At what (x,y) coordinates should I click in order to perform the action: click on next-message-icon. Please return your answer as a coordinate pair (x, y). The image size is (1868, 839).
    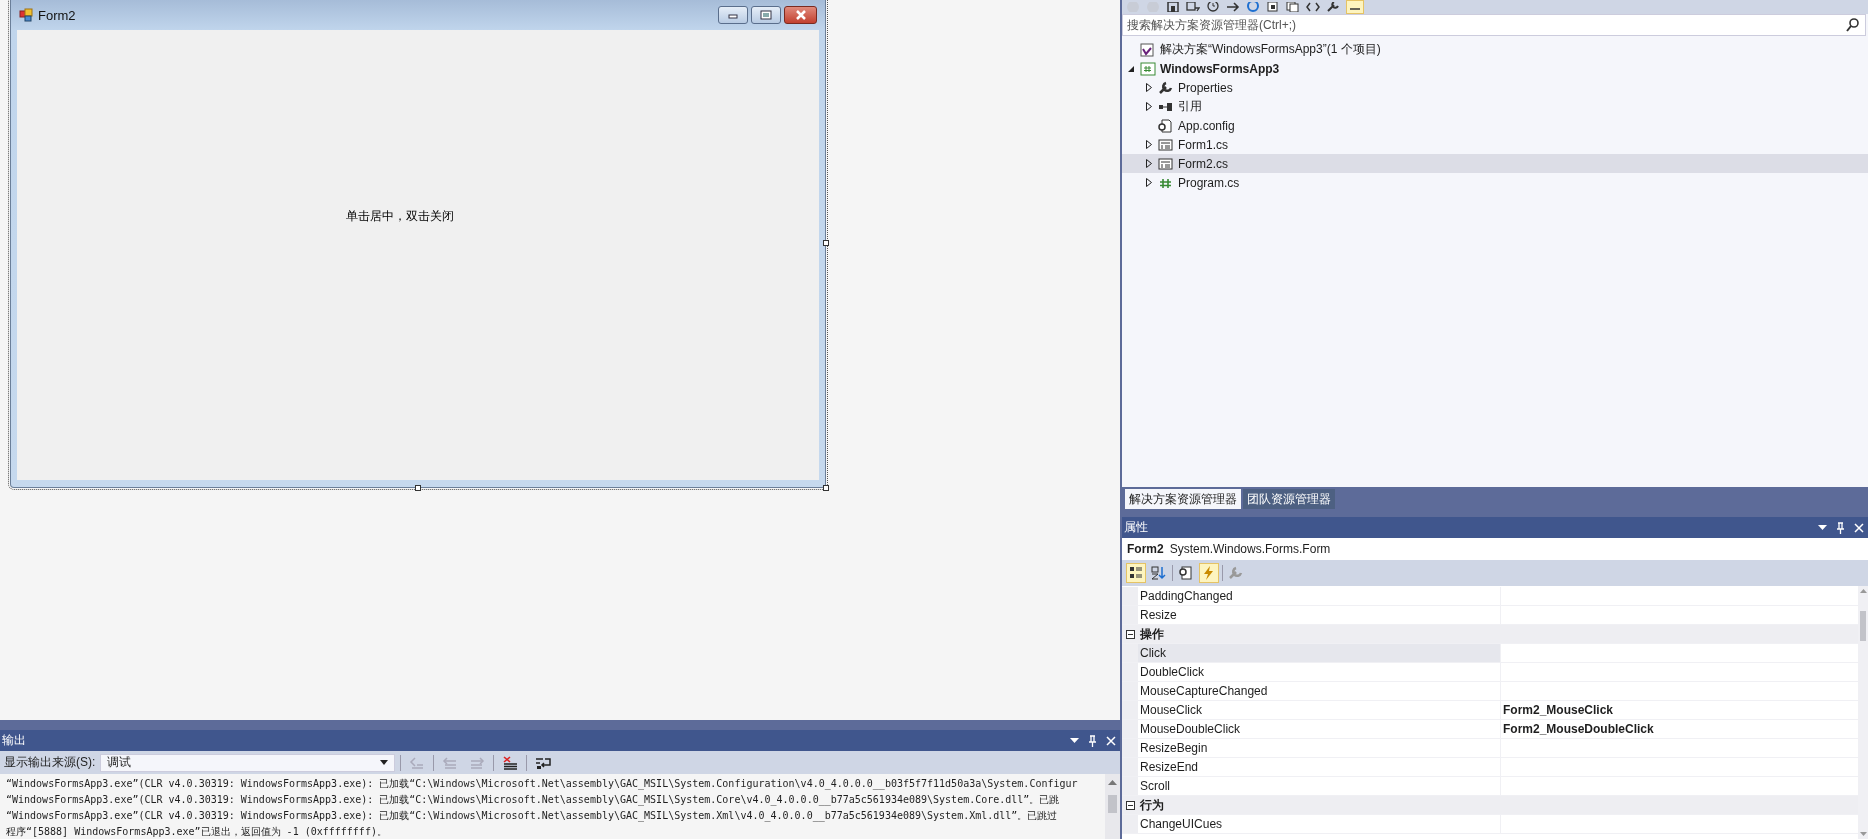
    Looking at the image, I should click on (477, 762).